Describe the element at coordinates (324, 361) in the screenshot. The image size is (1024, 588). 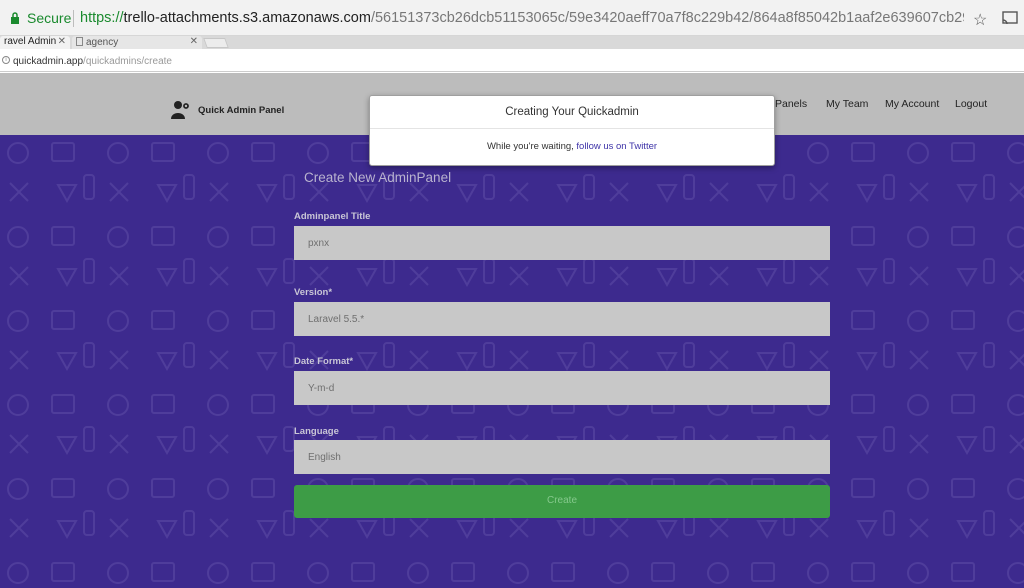
I see `date-format-label: Date Format*` at that location.